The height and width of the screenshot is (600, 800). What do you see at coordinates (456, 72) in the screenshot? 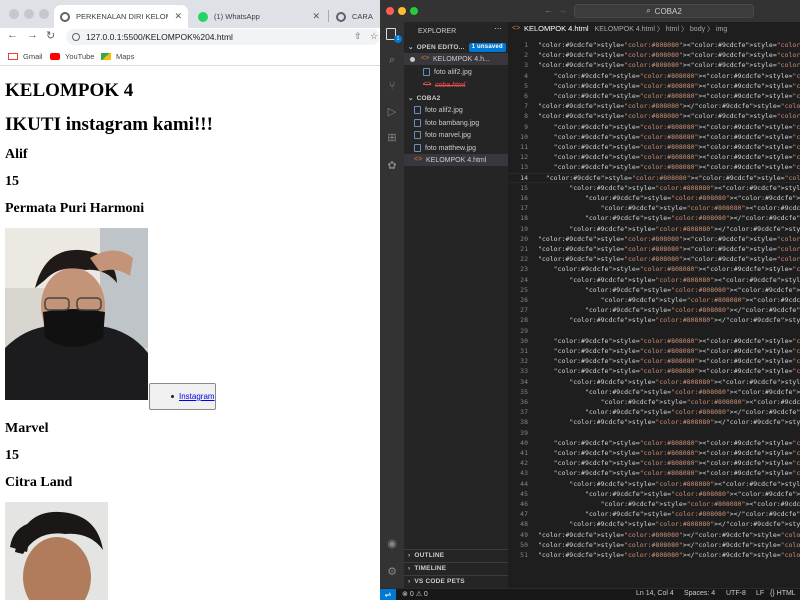
I see `open-editor-item: foto alif2.jpg` at bounding box center [456, 72].